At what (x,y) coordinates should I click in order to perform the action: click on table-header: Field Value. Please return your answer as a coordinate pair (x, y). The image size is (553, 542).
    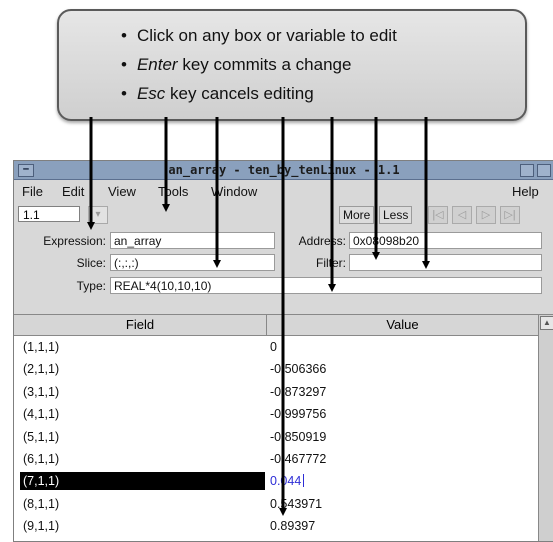
    Looking at the image, I should click on (276, 325).